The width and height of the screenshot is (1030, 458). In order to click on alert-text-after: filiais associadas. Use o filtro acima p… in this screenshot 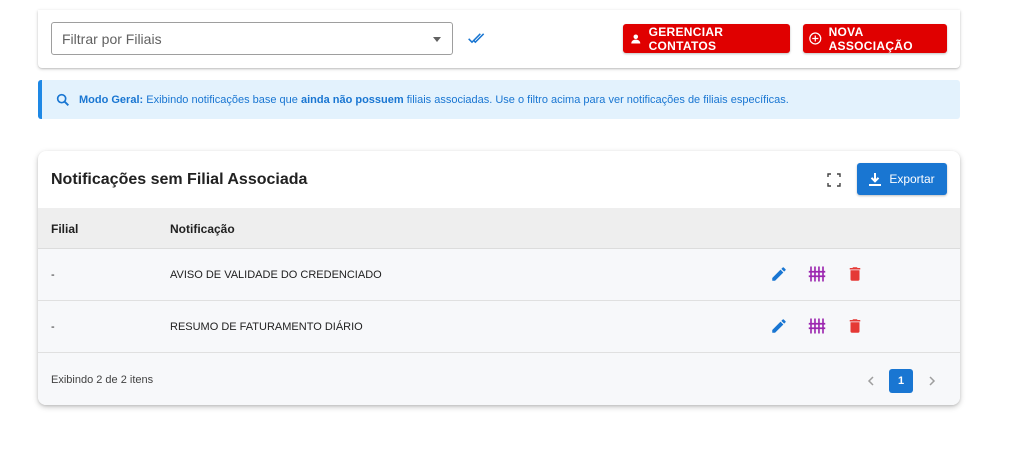, I will do `click(596, 99)`.